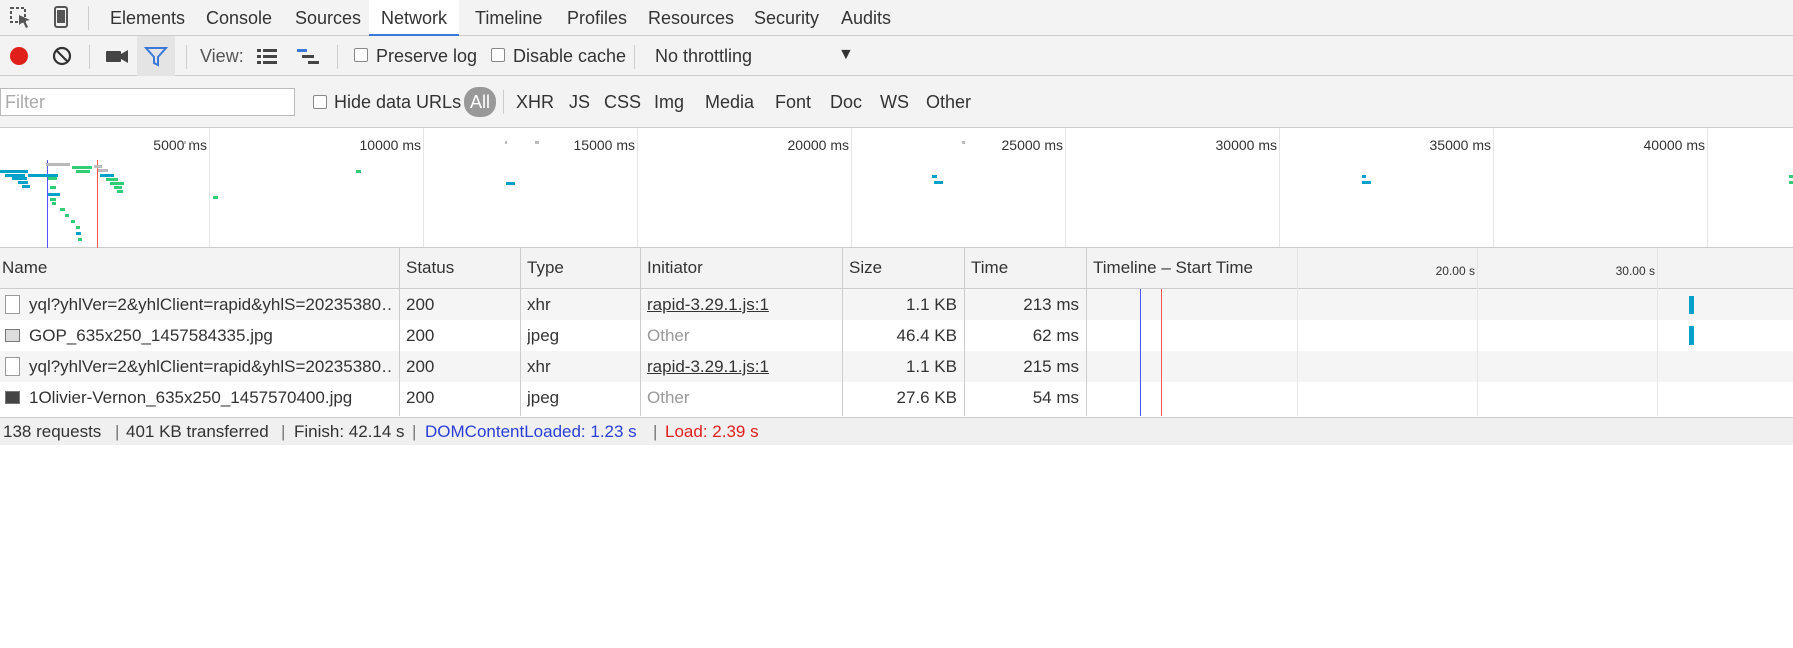 This screenshot has height=648, width=1793. What do you see at coordinates (712, 431) in the screenshot?
I see `load-time: Load: 2.39 s` at bounding box center [712, 431].